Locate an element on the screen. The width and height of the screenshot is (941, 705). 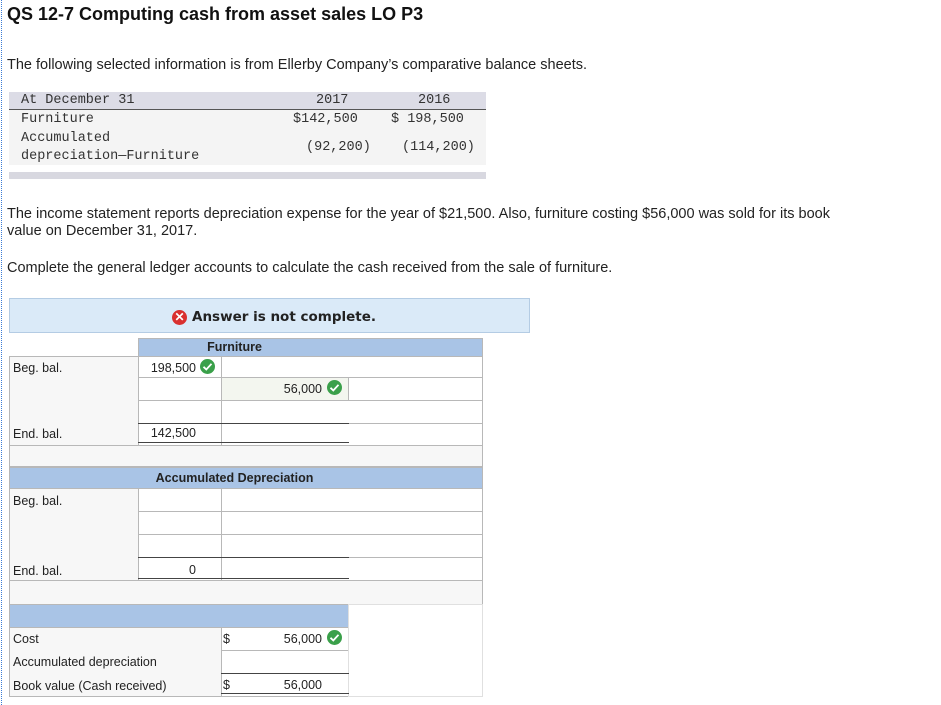
furniture-end-label: End. bal. is located at coordinates (38, 434).